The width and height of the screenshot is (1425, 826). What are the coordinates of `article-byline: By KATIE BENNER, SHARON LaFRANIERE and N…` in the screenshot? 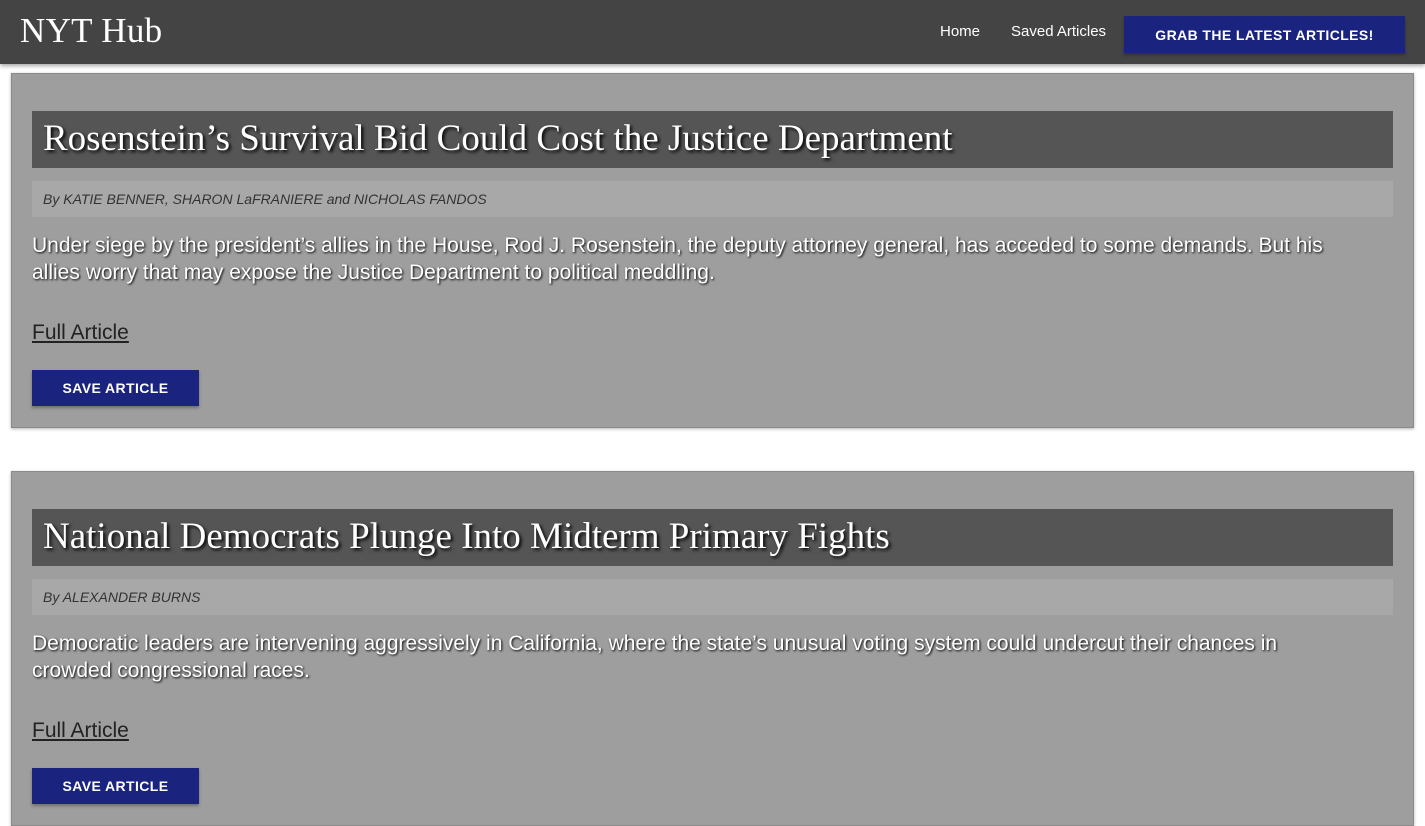 It's located at (265, 199).